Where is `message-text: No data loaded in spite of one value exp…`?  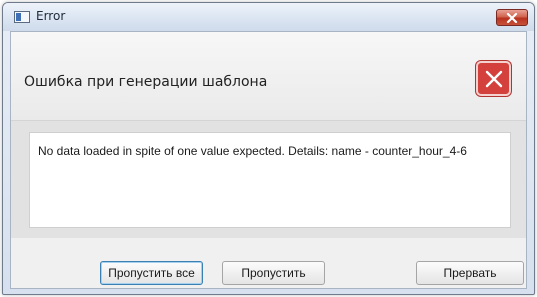
message-text: No data loaded in spite of one value exp… is located at coordinates (252, 151).